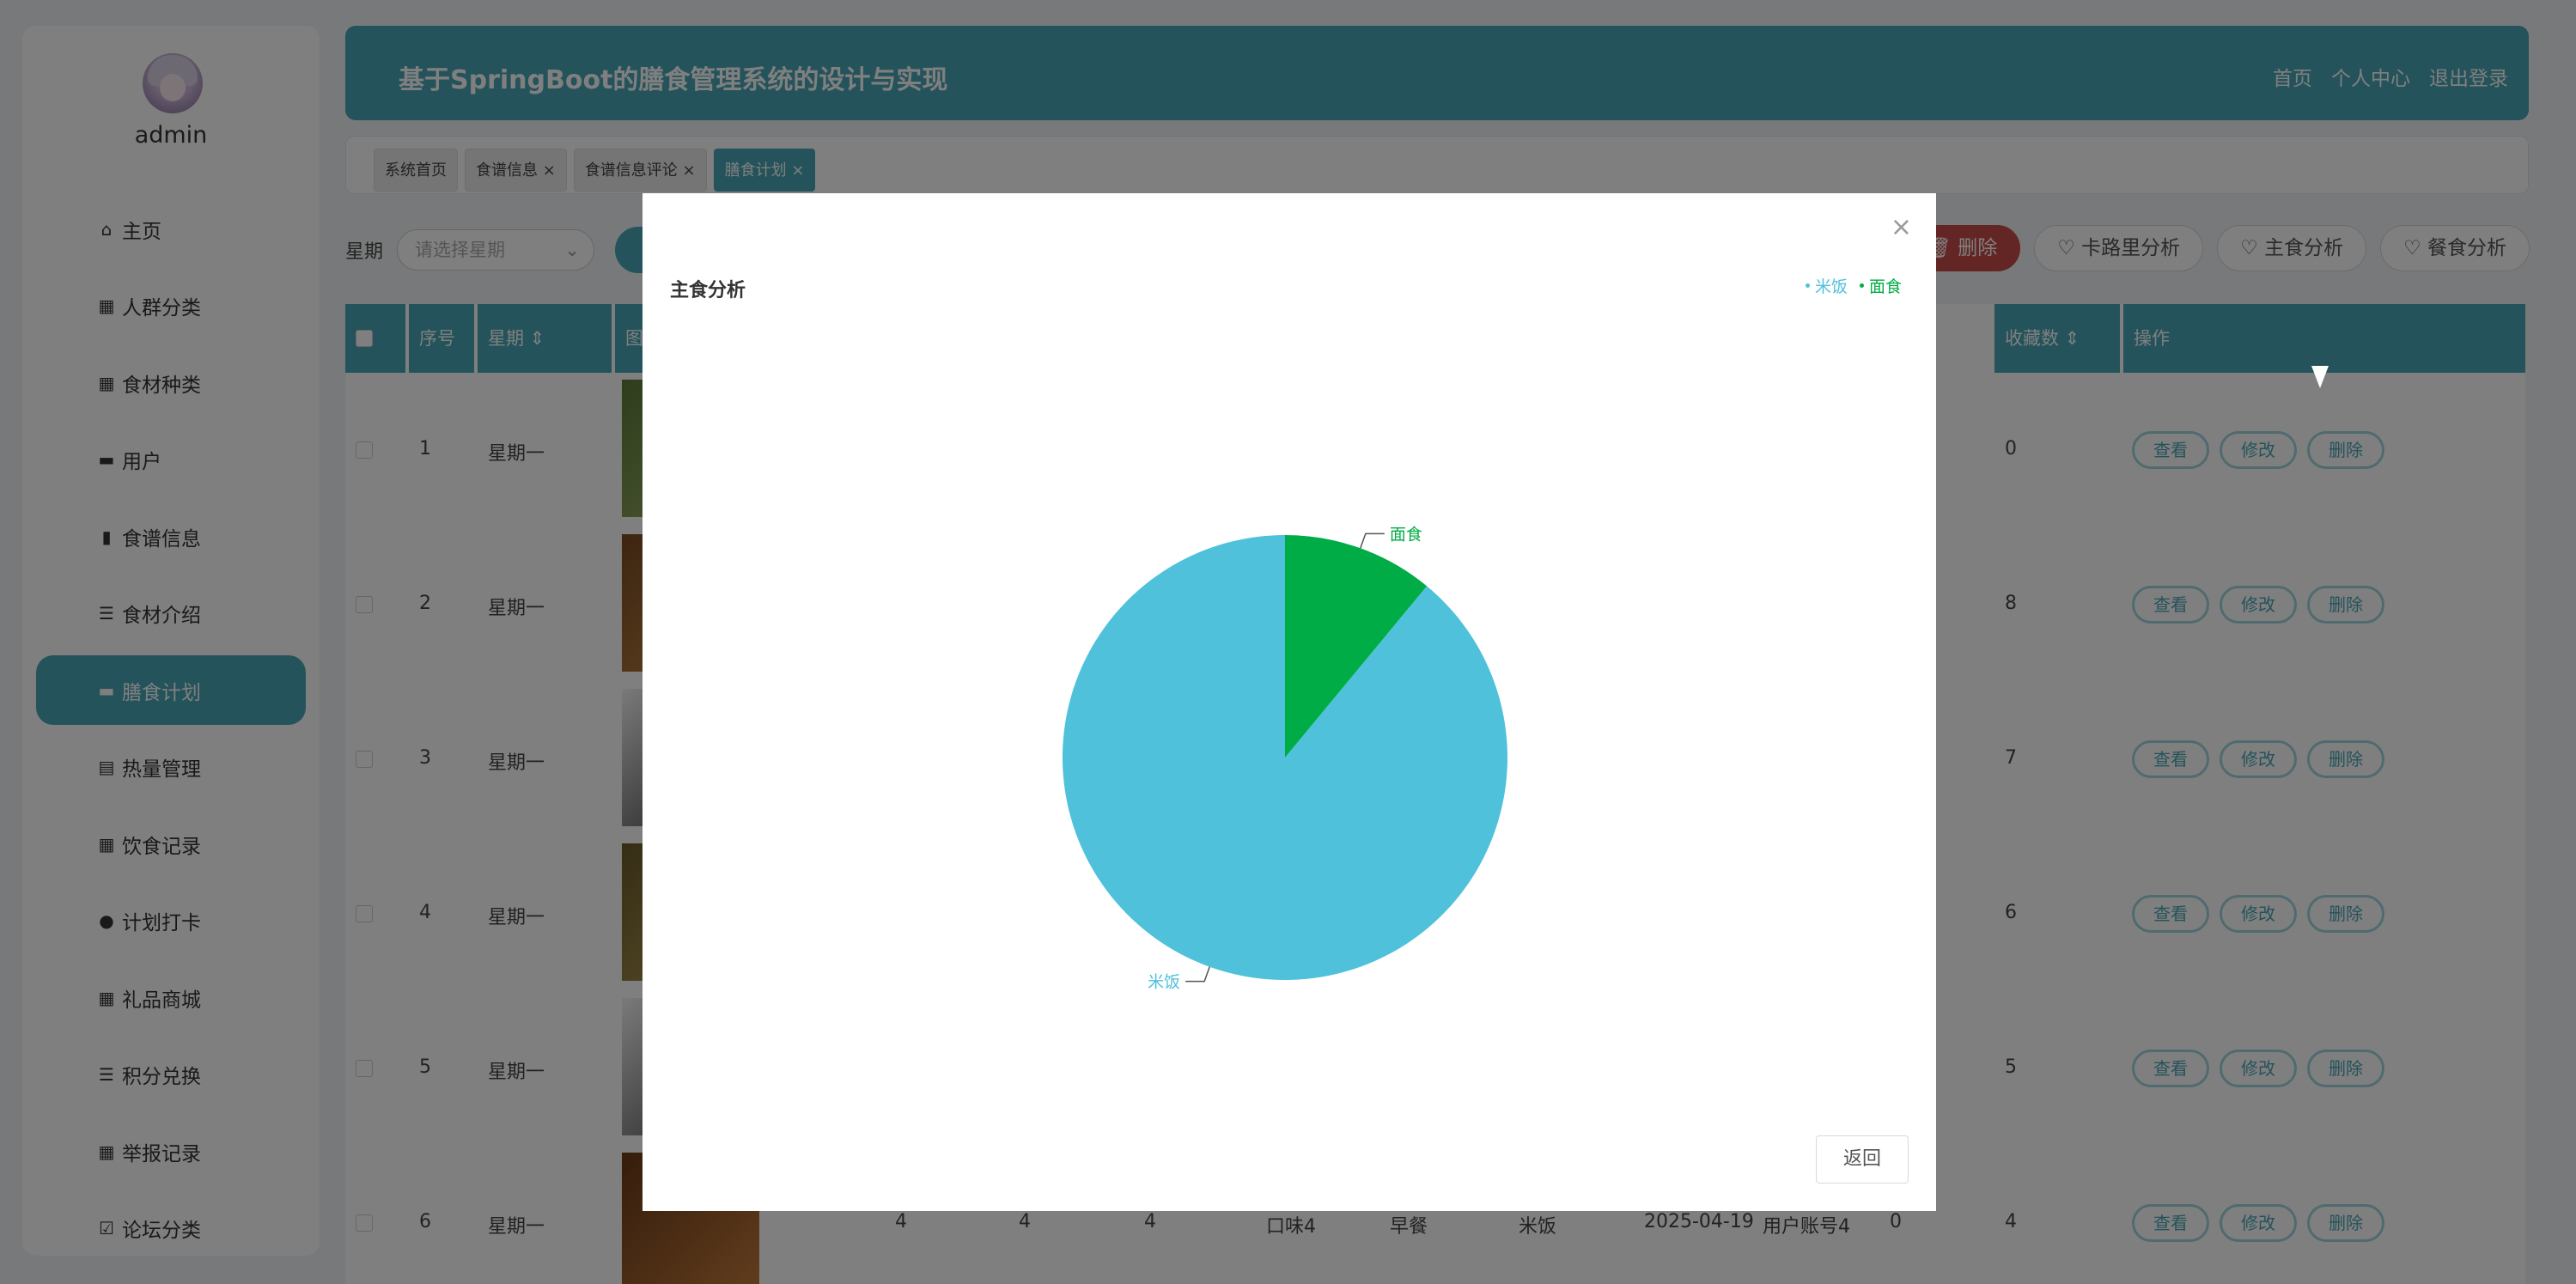 The height and width of the screenshot is (1284, 2576). Describe the element at coordinates (1285, 758) in the screenshot. I see `staple-pie-chart: 米饭 面食` at that location.